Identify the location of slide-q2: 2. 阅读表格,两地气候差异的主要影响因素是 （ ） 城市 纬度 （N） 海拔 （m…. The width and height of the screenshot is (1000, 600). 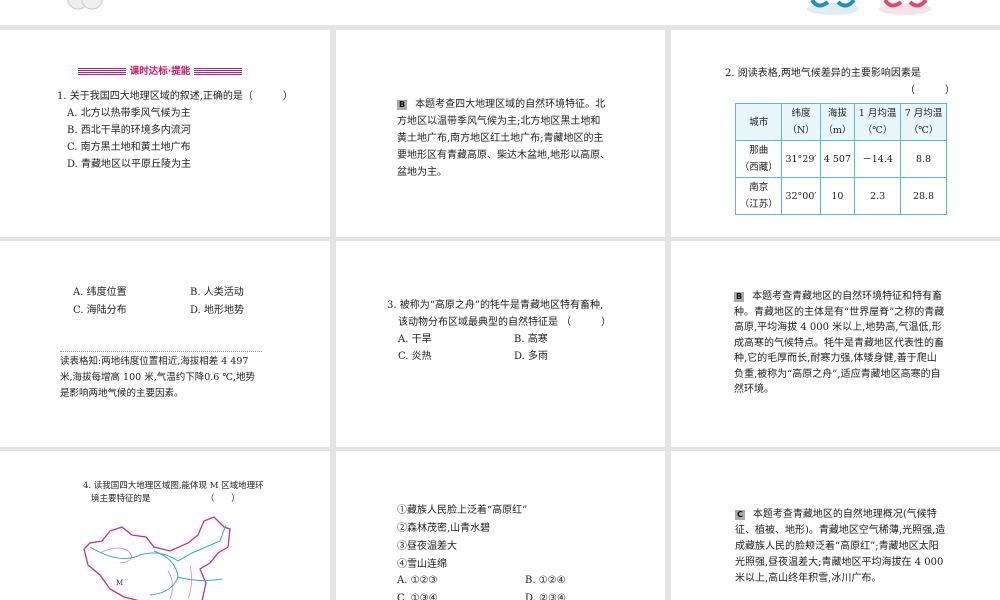
(835, 133).